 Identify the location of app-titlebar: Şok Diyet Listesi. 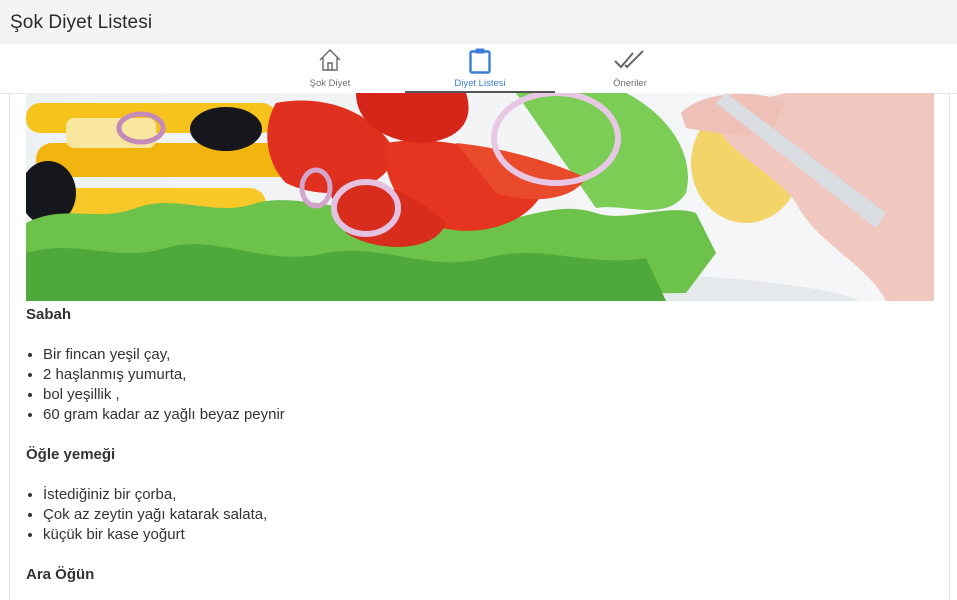
(478, 22).